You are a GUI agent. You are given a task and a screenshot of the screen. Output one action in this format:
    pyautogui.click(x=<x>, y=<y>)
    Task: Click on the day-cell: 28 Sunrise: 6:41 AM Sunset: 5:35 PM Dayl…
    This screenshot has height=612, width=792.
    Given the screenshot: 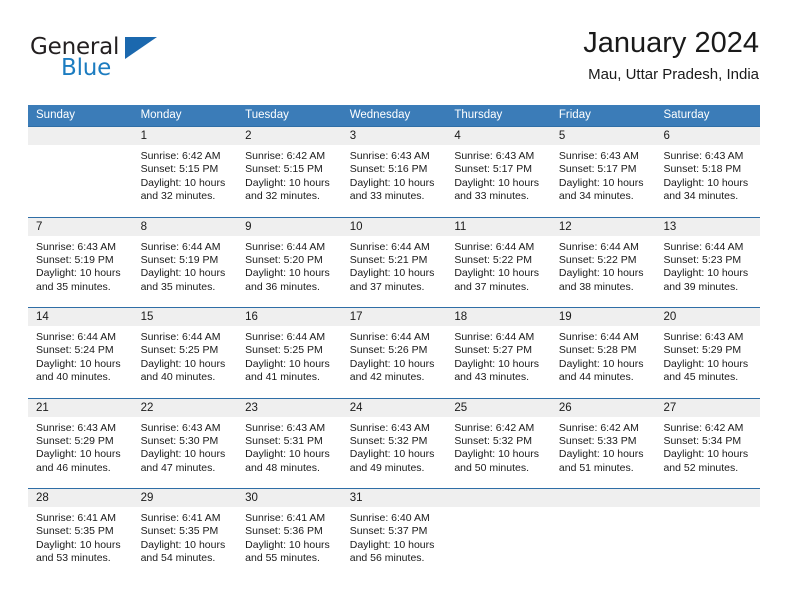 What is the action you would take?
    pyautogui.click(x=80, y=534)
    